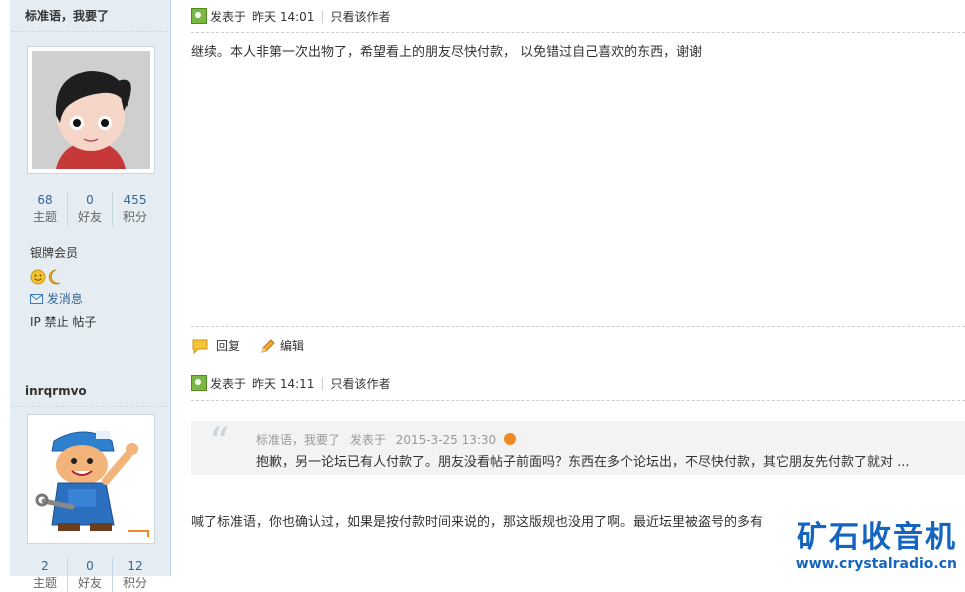 The height and width of the screenshot is (592, 965). I want to click on quote-posted-at: 2015-3-25 13:30, so click(446, 440).